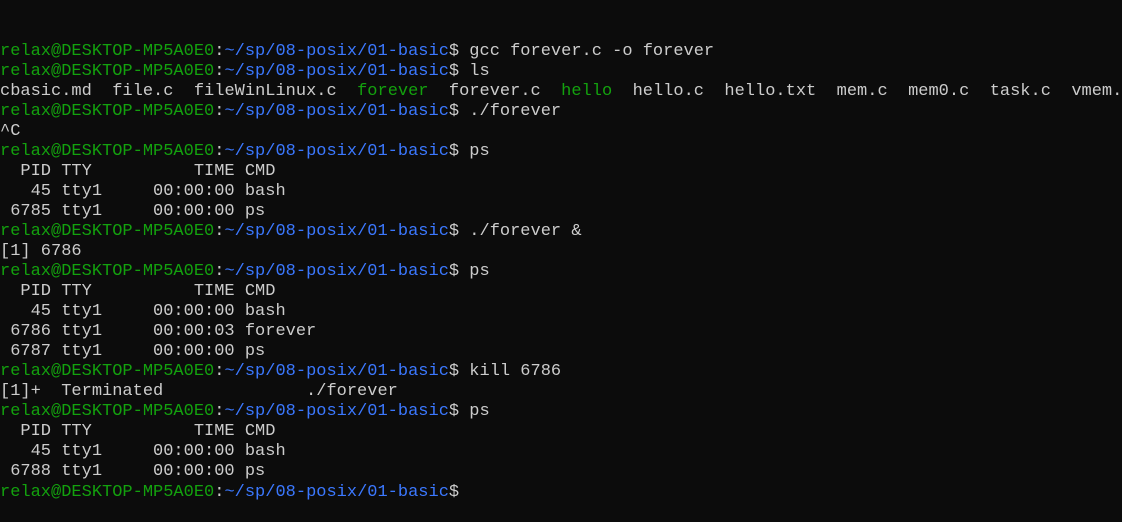 This screenshot has height=522, width=1122. What do you see at coordinates (862, 91) in the screenshot?
I see `file-name: mem.c` at bounding box center [862, 91].